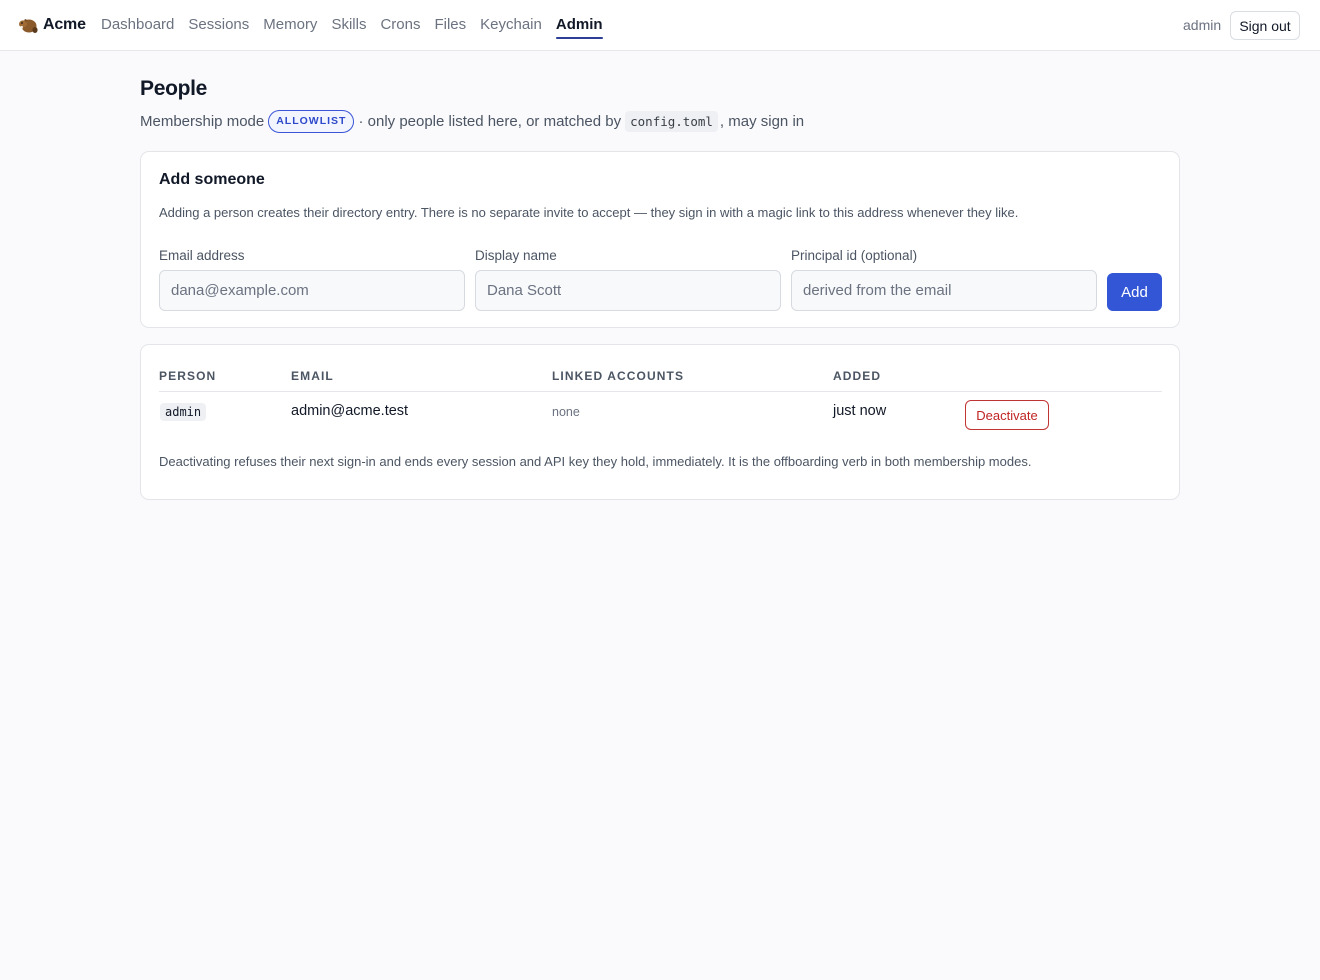 The image size is (1320, 980). What do you see at coordinates (1007, 415) in the screenshot?
I see `deactivate-button: Deactivate` at bounding box center [1007, 415].